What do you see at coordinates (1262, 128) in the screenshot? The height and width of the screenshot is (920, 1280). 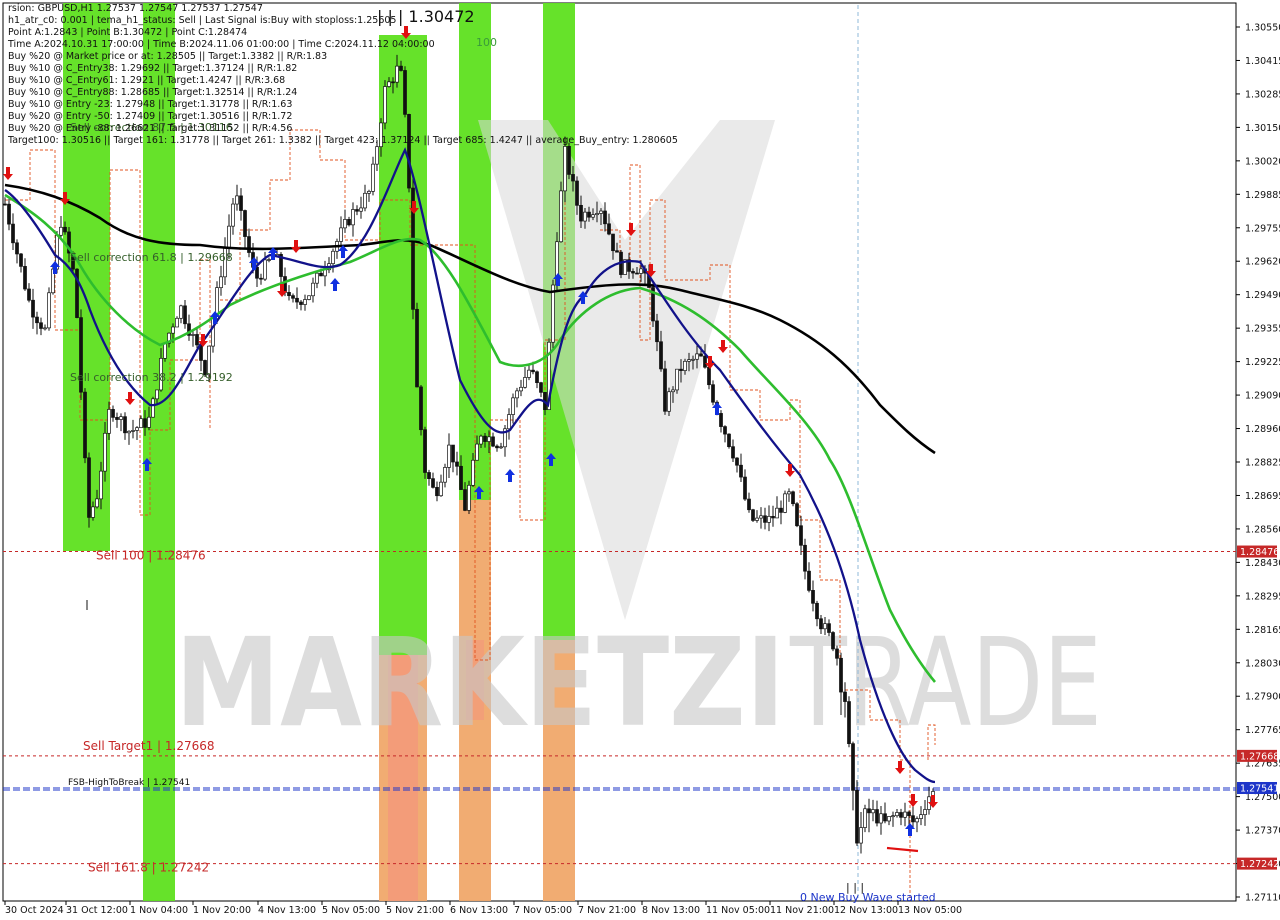 I see `y-tick-label: 1.30150` at bounding box center [1262, 128].